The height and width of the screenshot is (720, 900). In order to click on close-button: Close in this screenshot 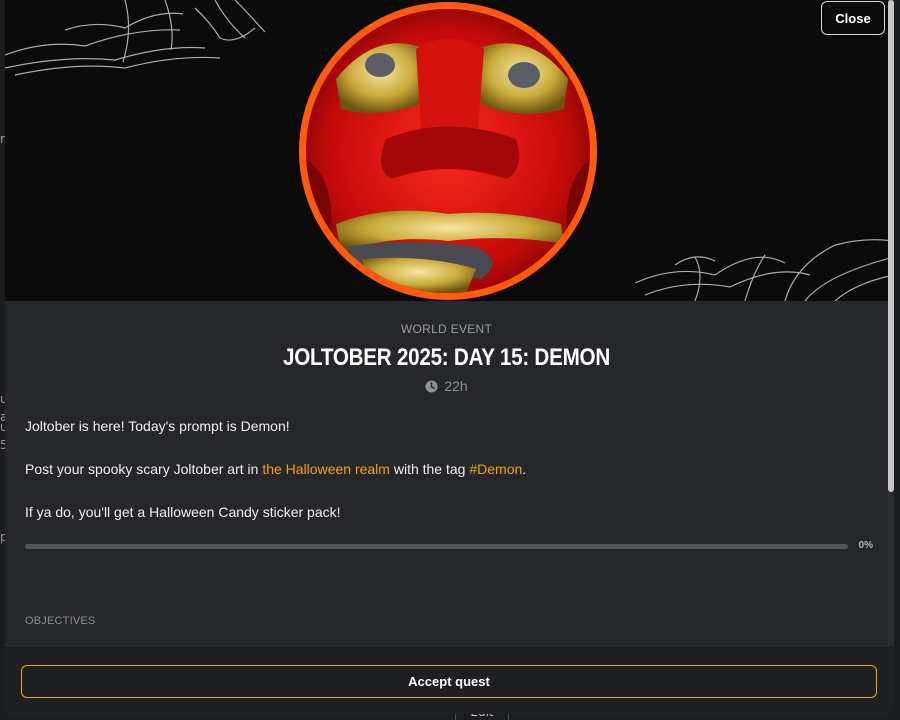, I will do `click(853, 18)`.